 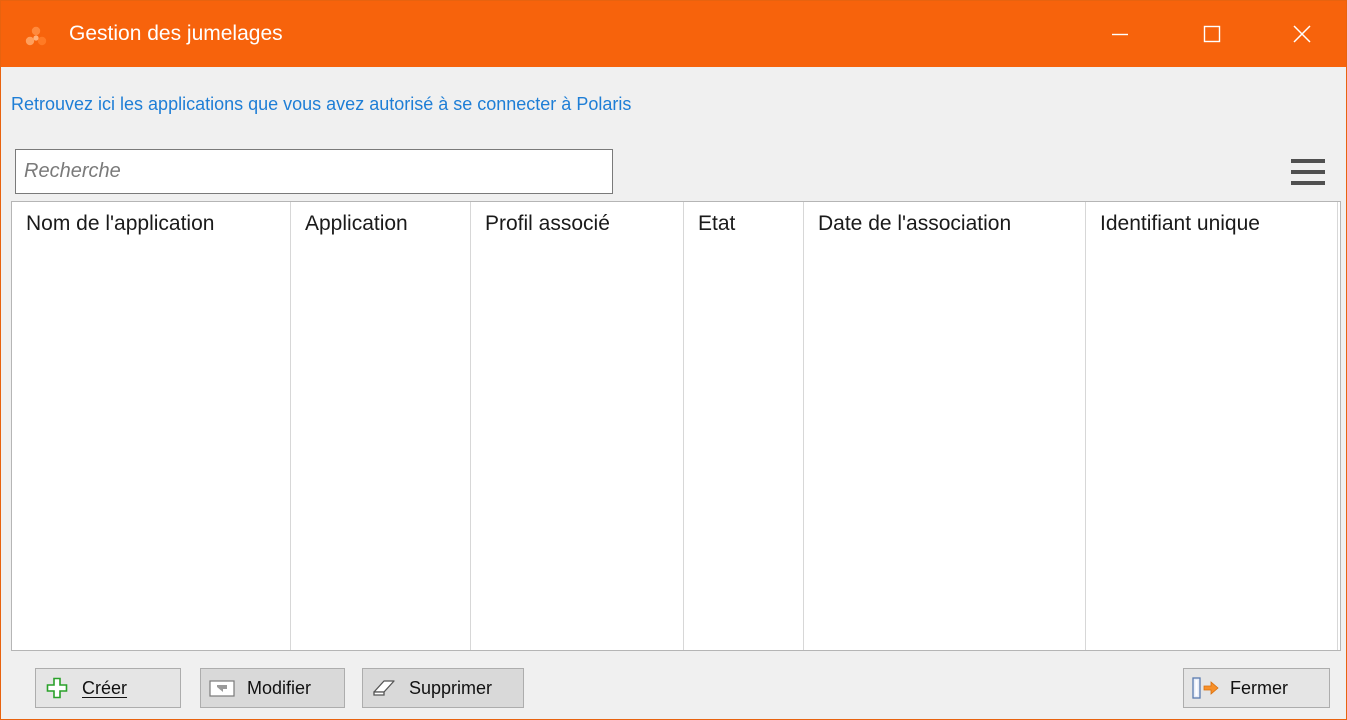 What do you see at coordinates (1205, 688) in the screenshot?
I see `exit-door-icon` at bounding box center [1205, 688].